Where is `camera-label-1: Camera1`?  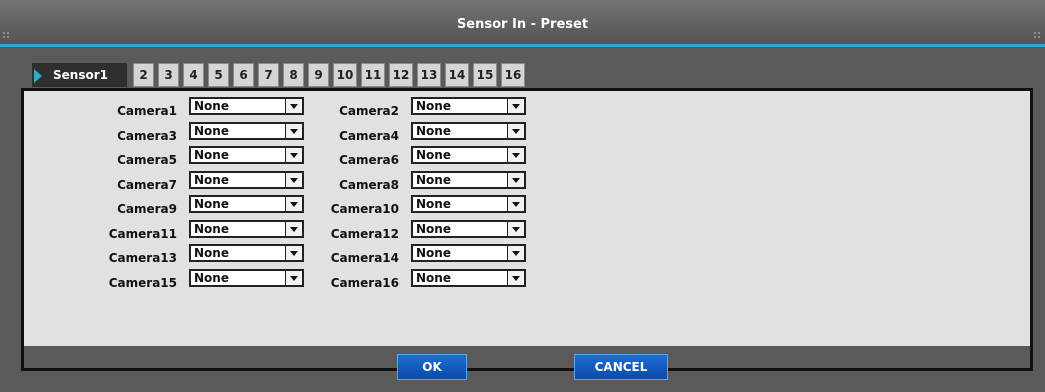 camera-label-1: Camera1 is located at coordinates (147, 111).